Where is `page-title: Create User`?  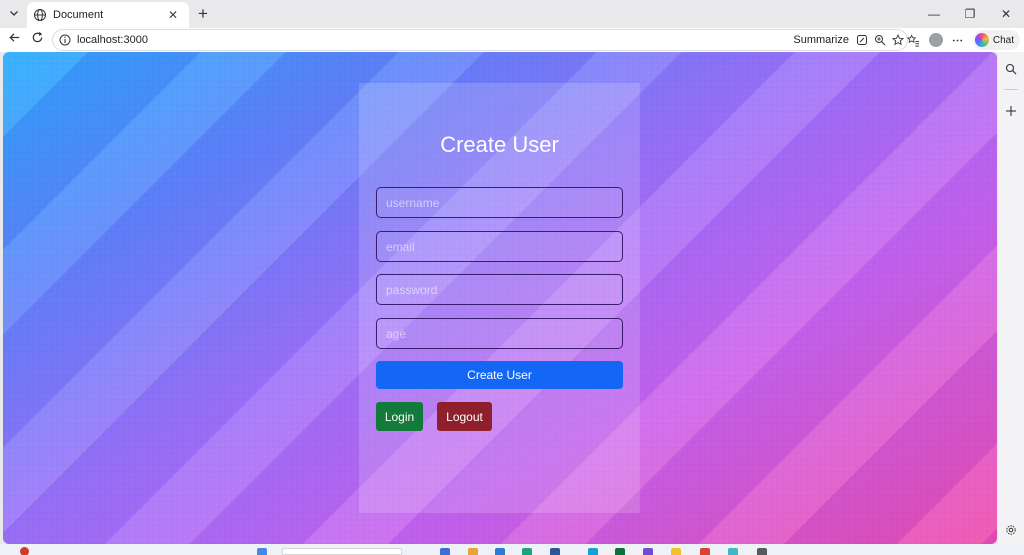 page-title: Create User is located at coordinates (499, 144).